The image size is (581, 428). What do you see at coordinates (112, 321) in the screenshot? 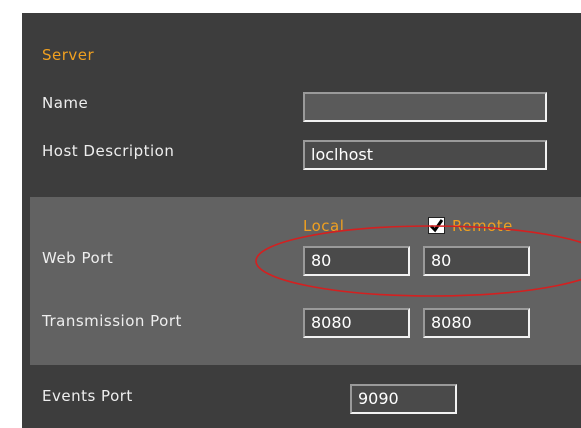
I see `transmission-port-label: Transmission Port` at bounding box center [112, 321].